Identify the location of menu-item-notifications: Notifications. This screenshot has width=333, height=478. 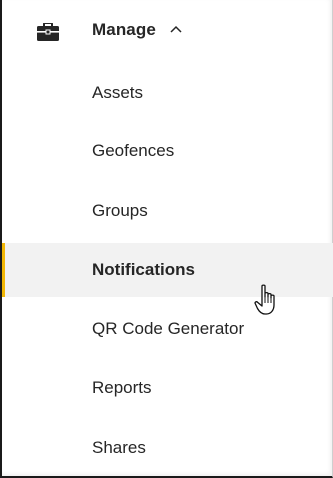
(167, 270).